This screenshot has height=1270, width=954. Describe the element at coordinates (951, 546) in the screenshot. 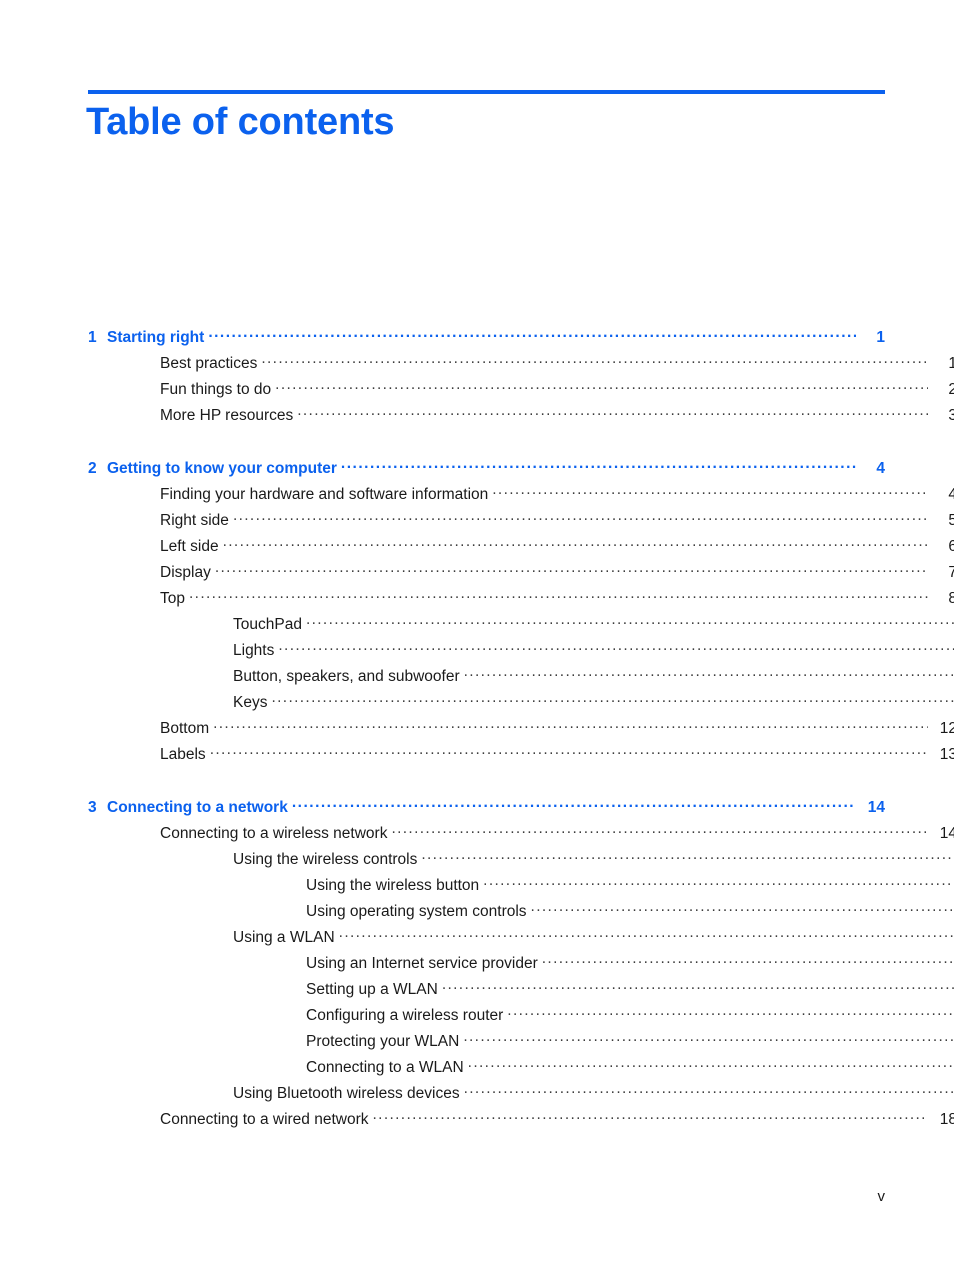

I see `toc-entry-page-number: 6` at that location.